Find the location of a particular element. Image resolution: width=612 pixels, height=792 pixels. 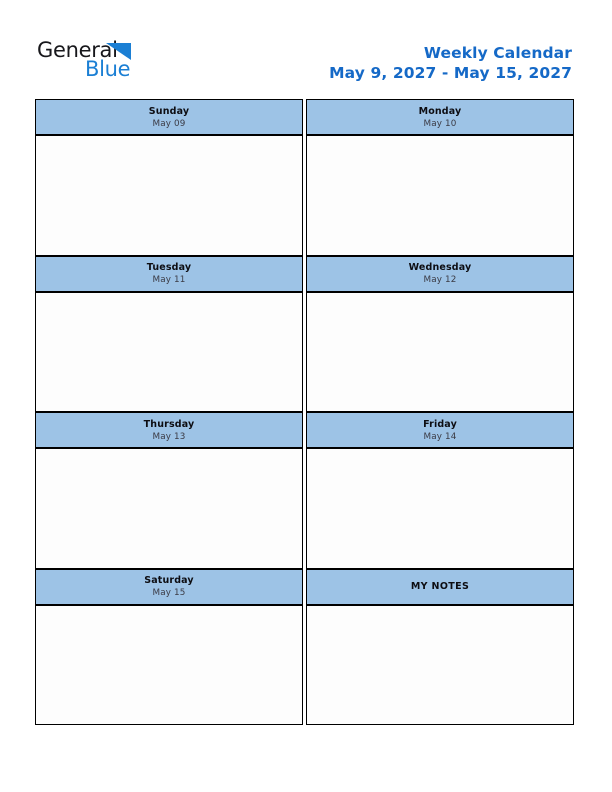

day-name: Friday is located at coordinates (440, 424).